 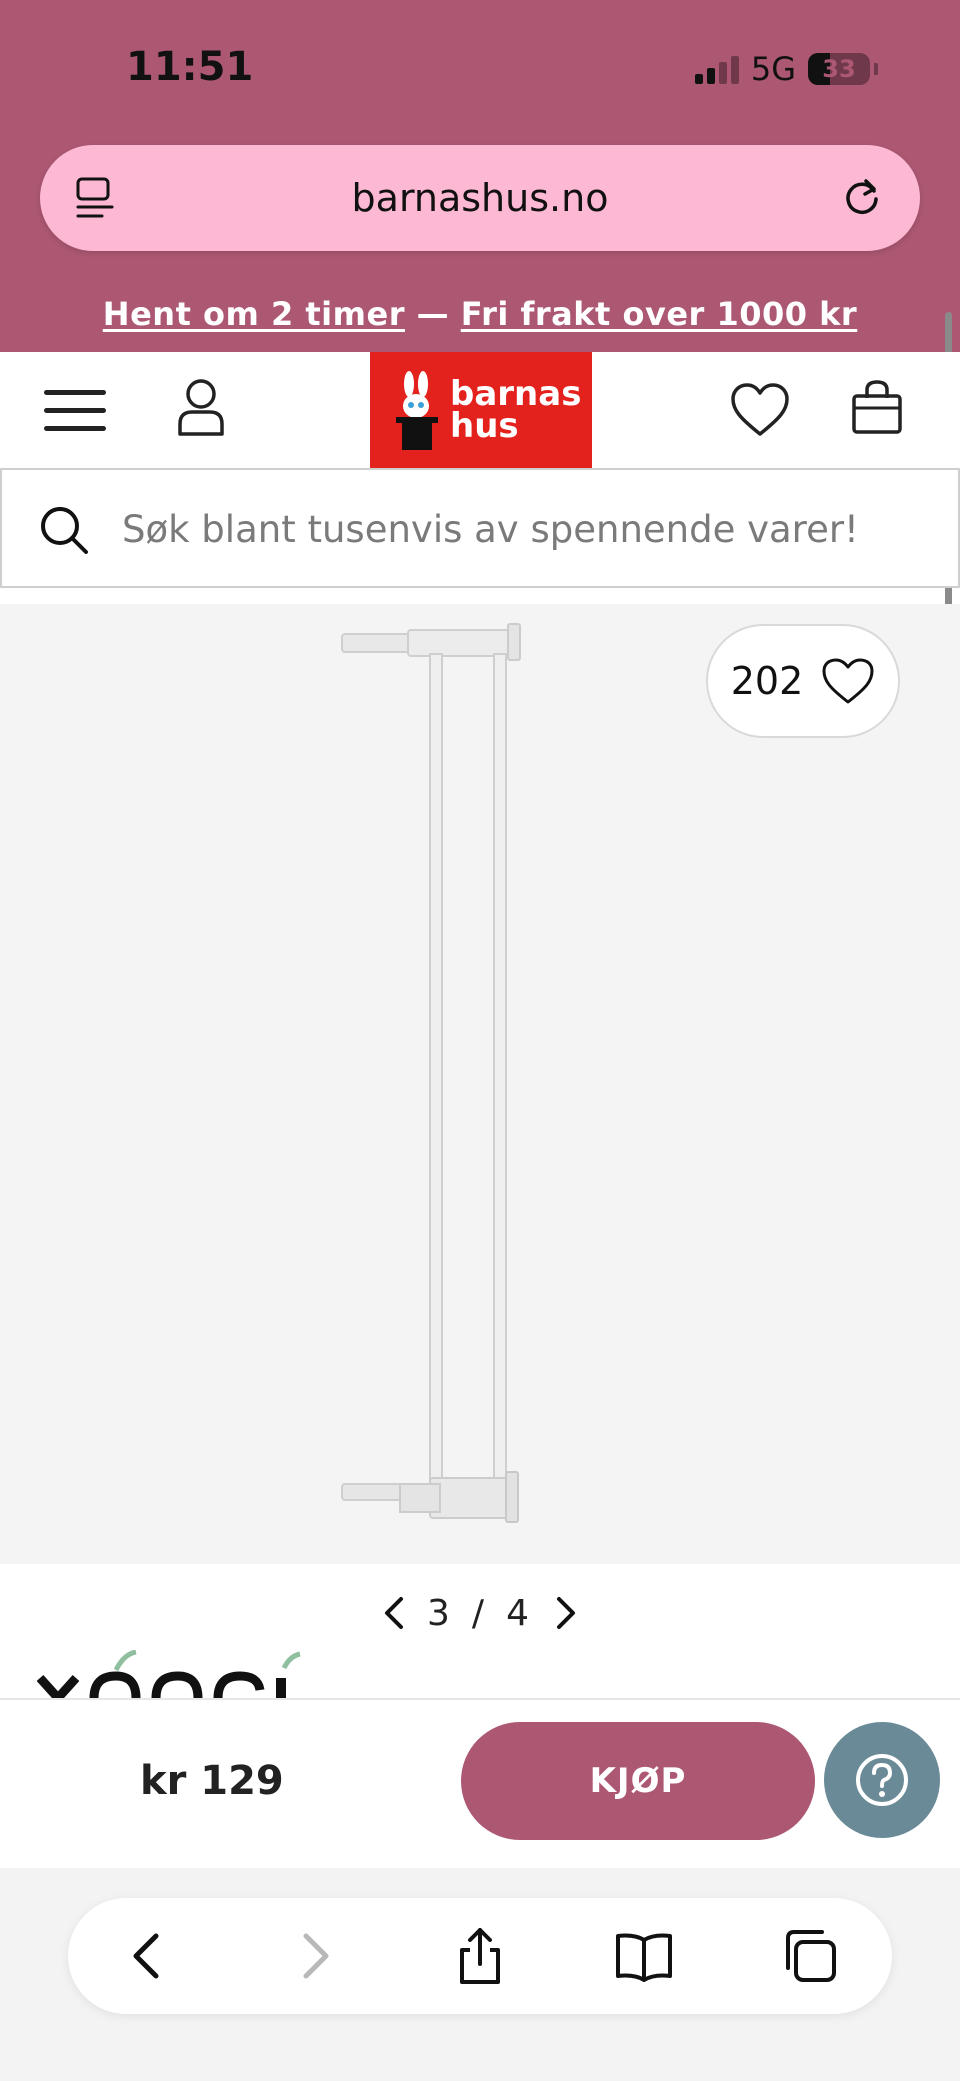 What do you see at coordinates (644, 1956) in the screenshot?
I see `bookmarks-icon` at bounding box center [644, 1956].